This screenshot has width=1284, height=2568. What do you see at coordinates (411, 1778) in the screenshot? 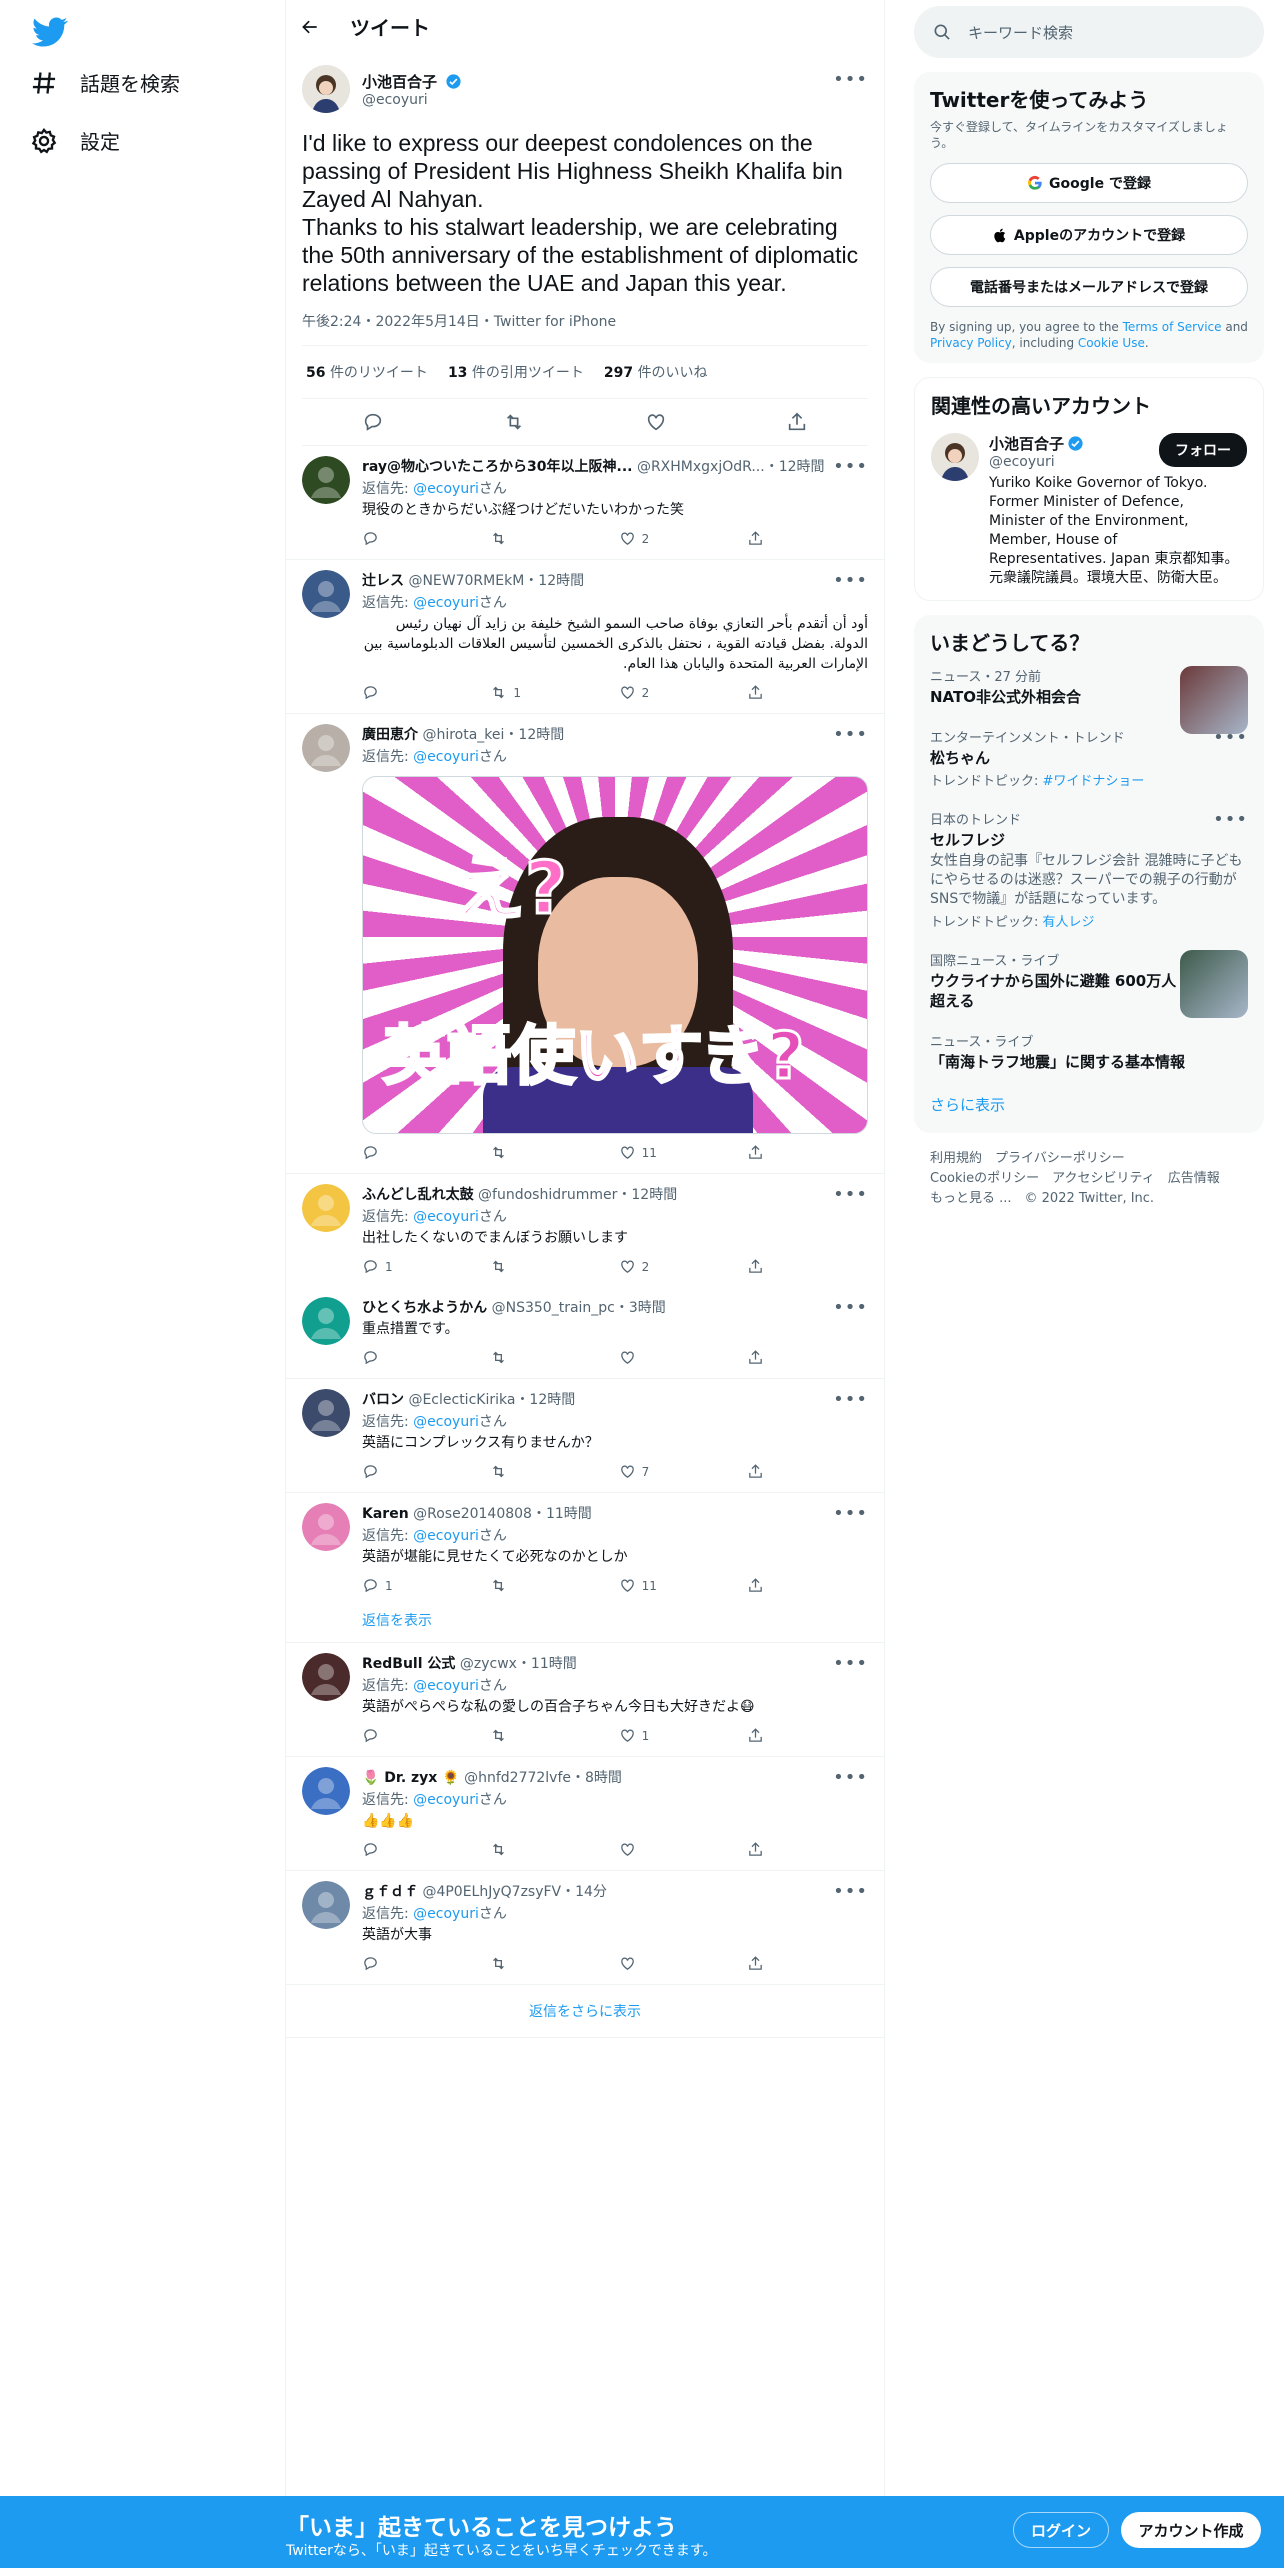
I see `reply-author-name: 🌷 Dr. zyx 🌻` at bounding box center [411, 1778].